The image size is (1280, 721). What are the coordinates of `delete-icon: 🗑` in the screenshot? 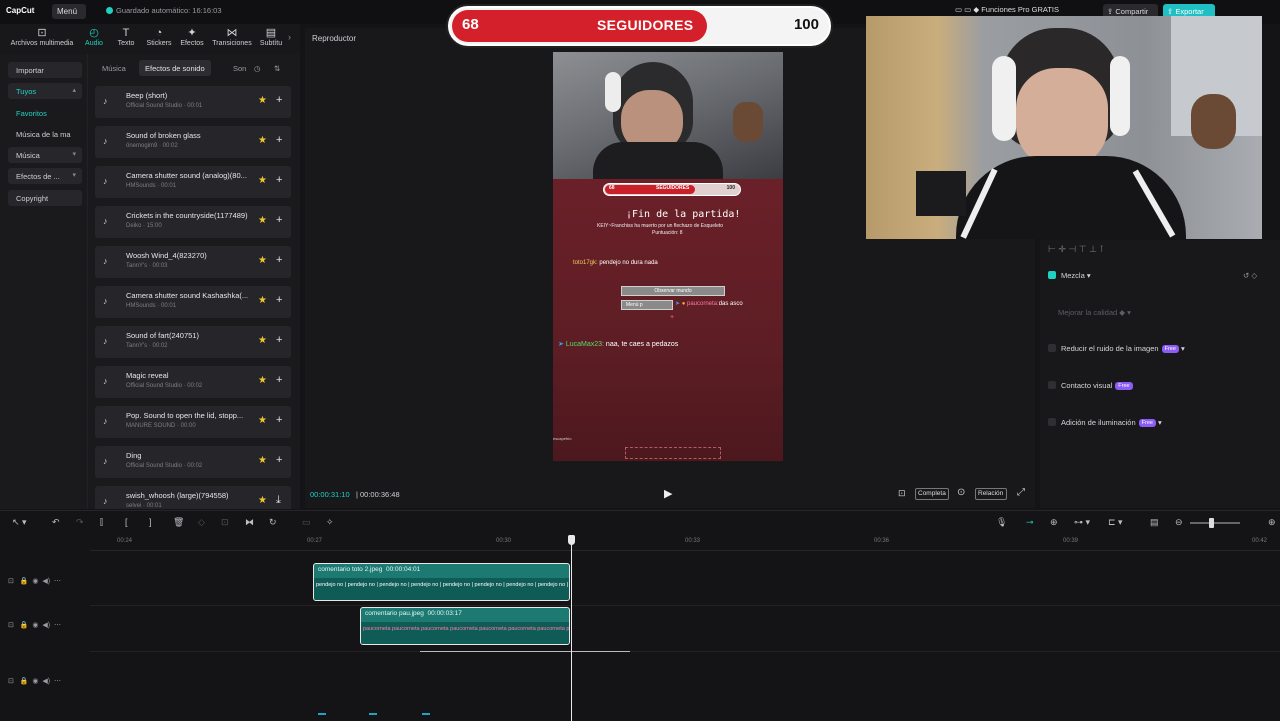 It's located at (178, 522).